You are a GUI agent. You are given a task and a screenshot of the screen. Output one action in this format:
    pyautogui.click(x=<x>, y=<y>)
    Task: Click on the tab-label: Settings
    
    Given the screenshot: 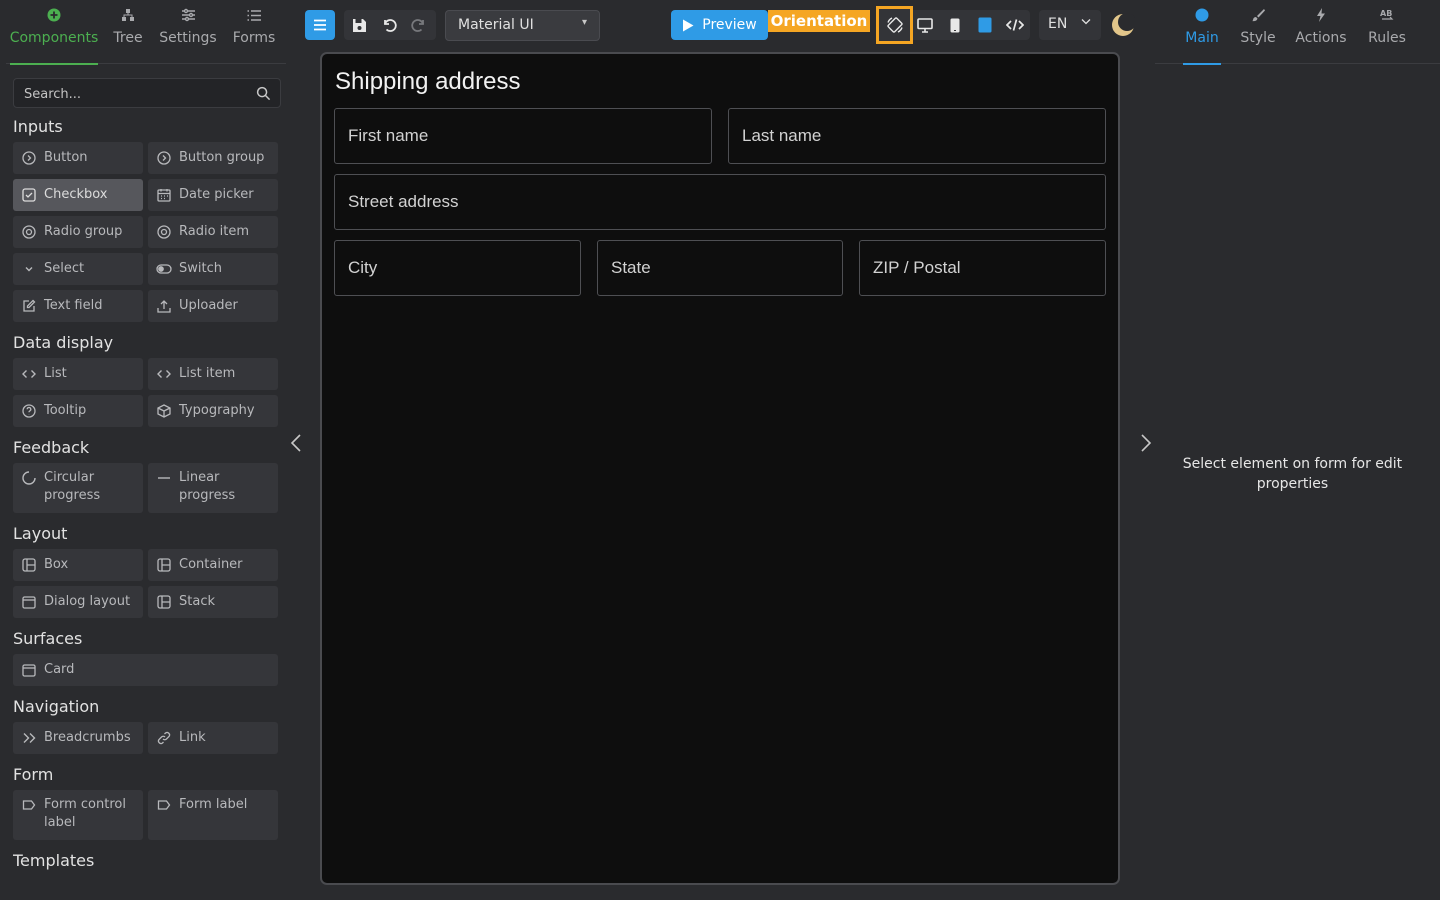 What is the action you would take?
    pyautogui.click(x=188, y=38)
    